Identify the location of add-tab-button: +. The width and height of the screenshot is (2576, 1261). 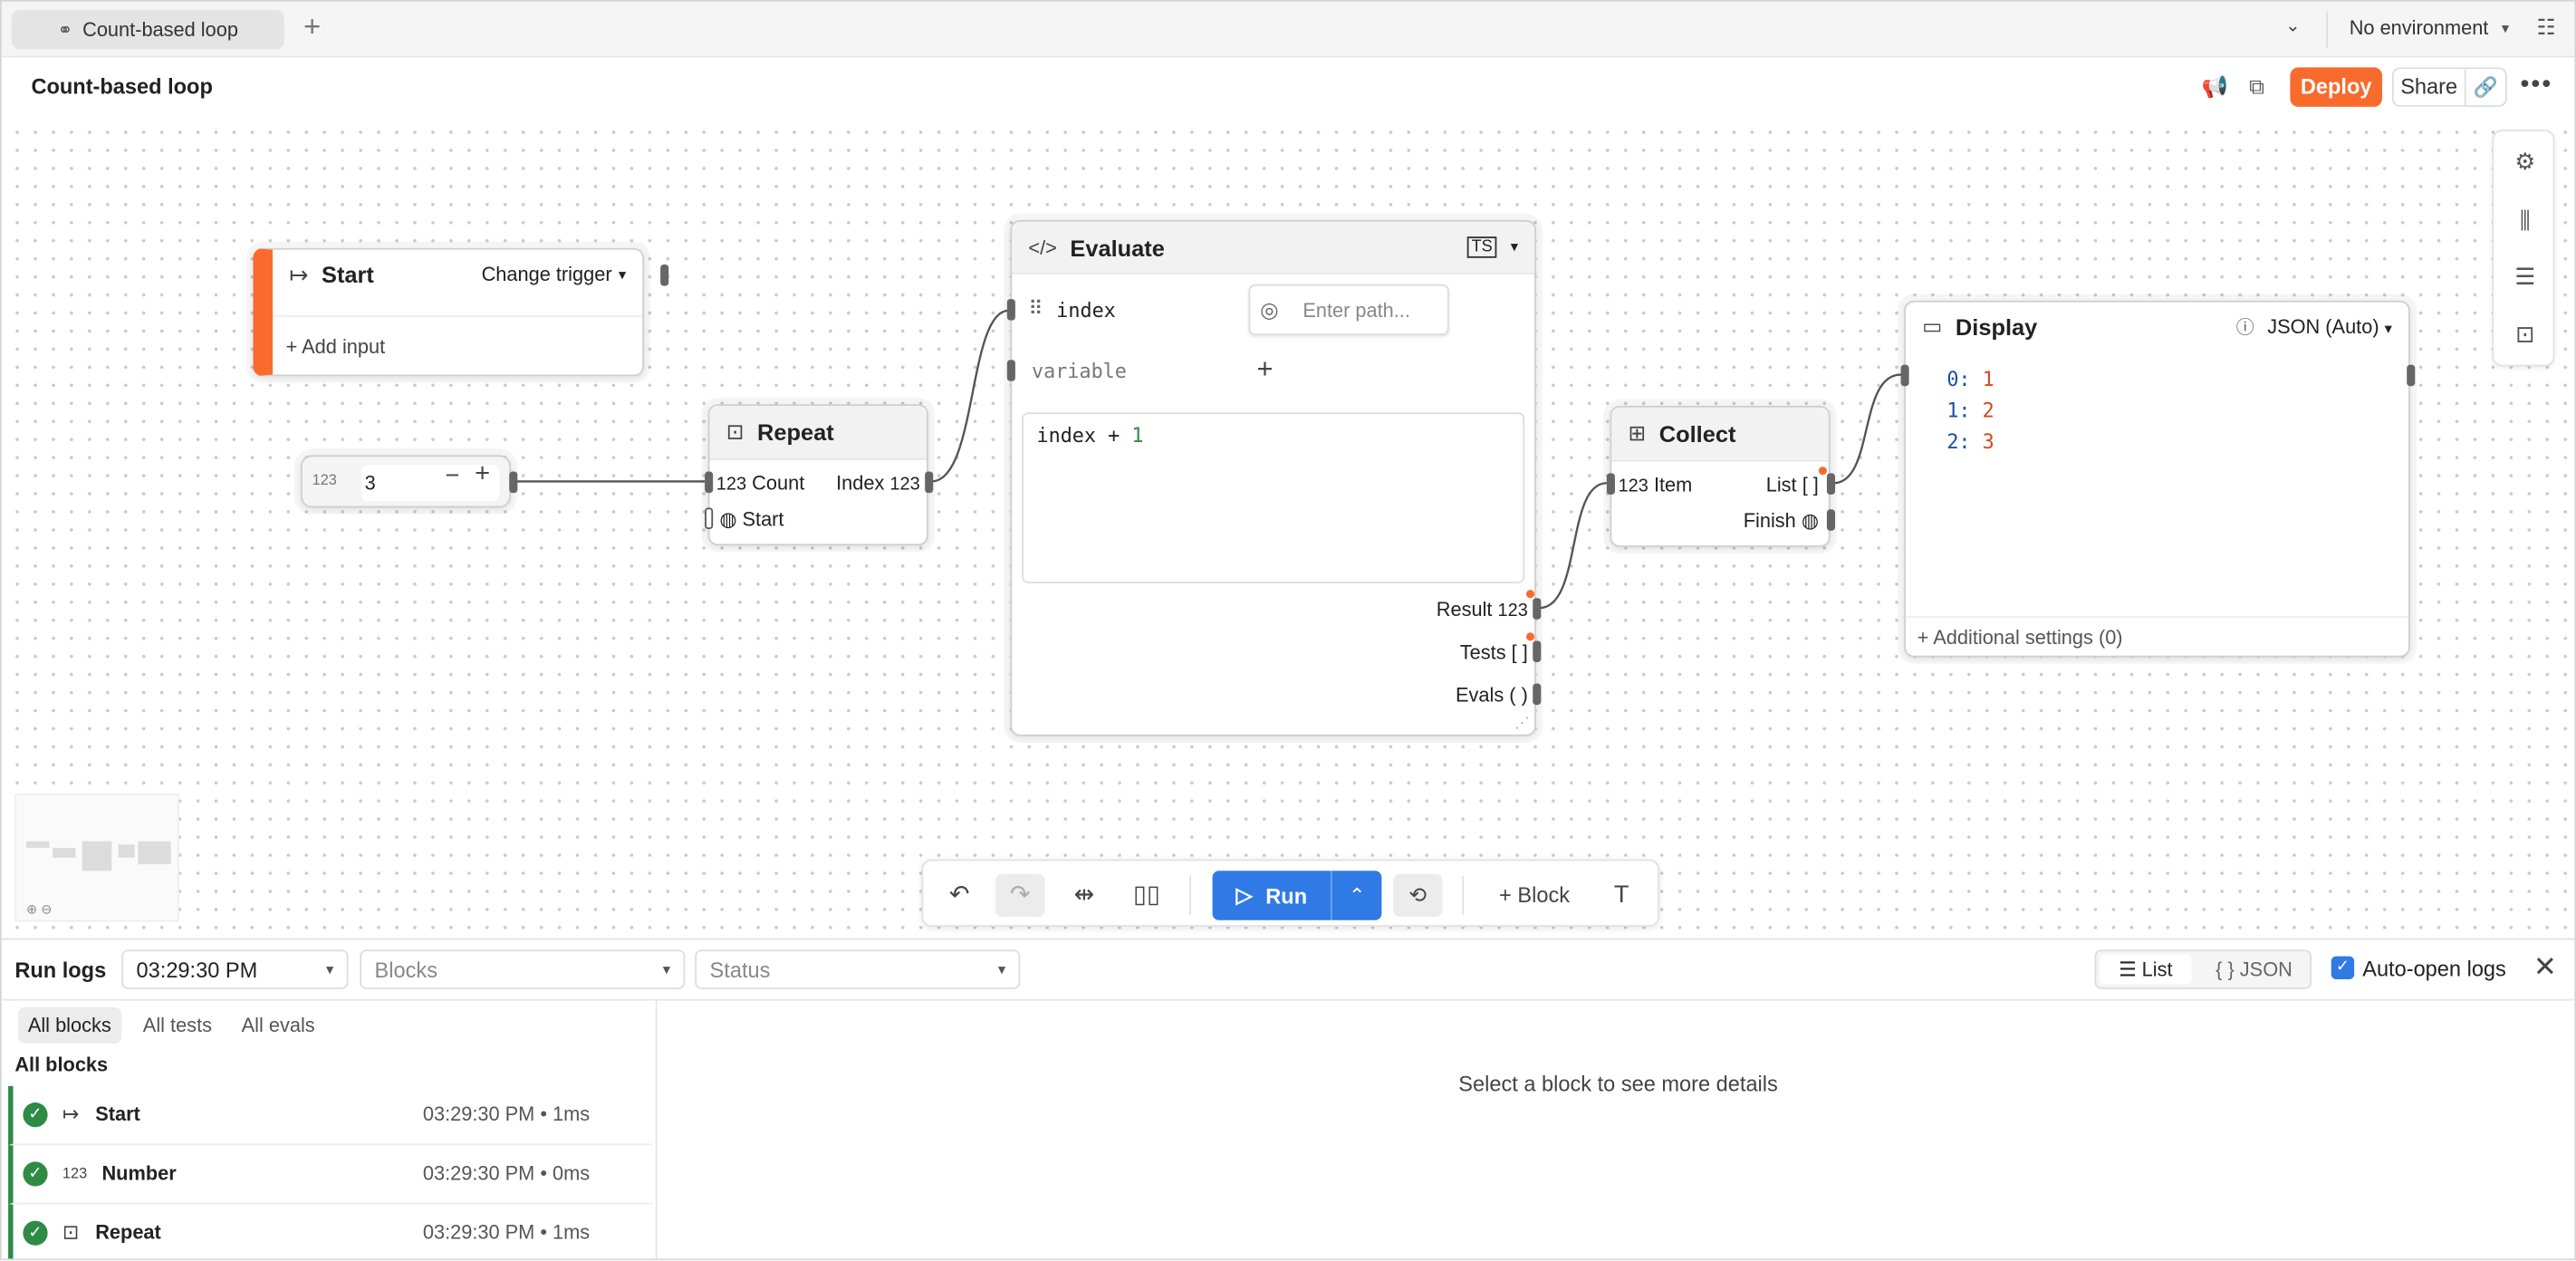
(312, 28).